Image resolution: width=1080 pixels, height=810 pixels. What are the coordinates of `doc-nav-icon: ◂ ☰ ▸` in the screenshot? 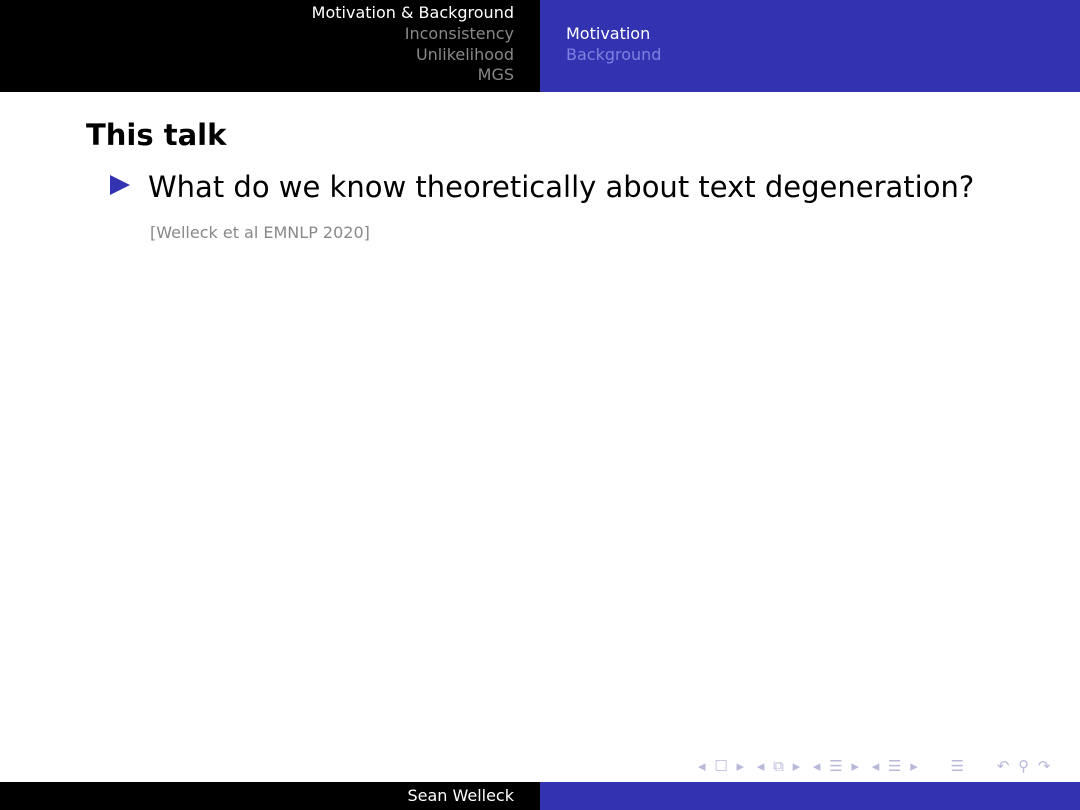 It's located at (896, 766).